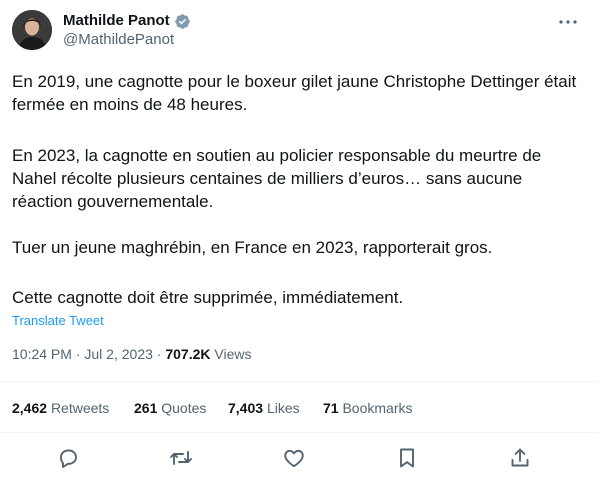  What do you see at coordinates (118, 40) in the screenshot?
I see `author-handle: @MathildePanot` at bounding box center [118, 40].